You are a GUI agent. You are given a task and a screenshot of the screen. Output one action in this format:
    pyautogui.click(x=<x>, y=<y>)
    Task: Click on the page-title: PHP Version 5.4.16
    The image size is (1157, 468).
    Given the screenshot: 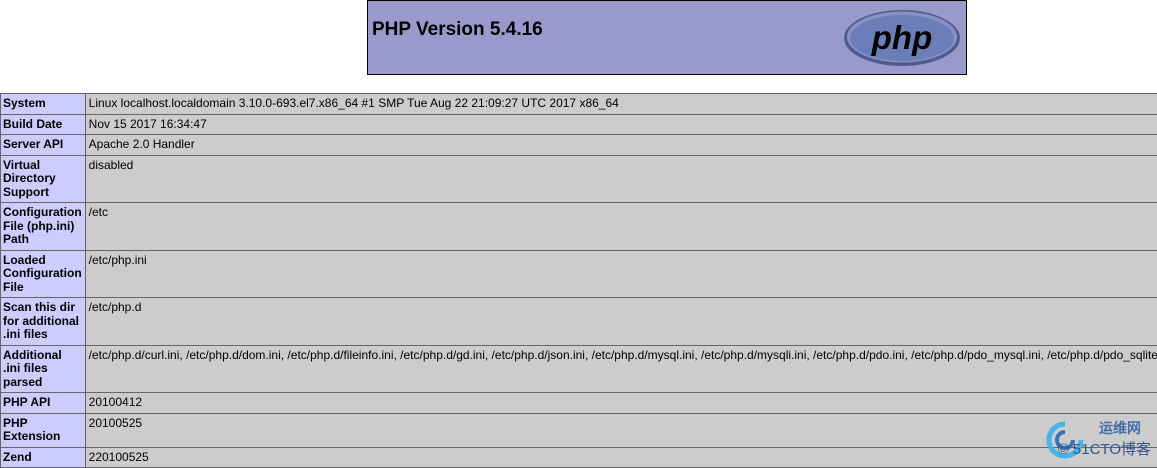 What is the action you would take?
    pyautogui.click(x=457, y=30)
    